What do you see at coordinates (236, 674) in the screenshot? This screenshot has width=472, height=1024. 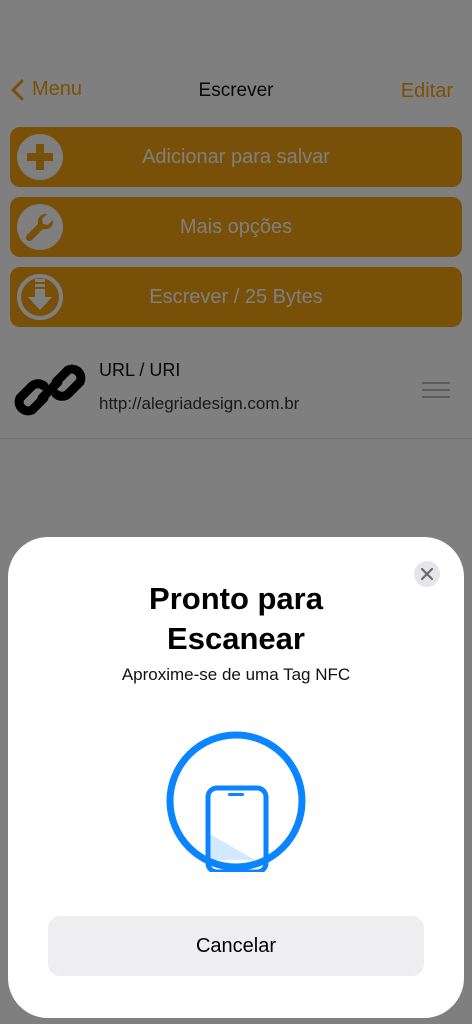 I see `sheet-subtitle: Aproxime-se de uma Tag NFC` at bounding box center [236, 674].